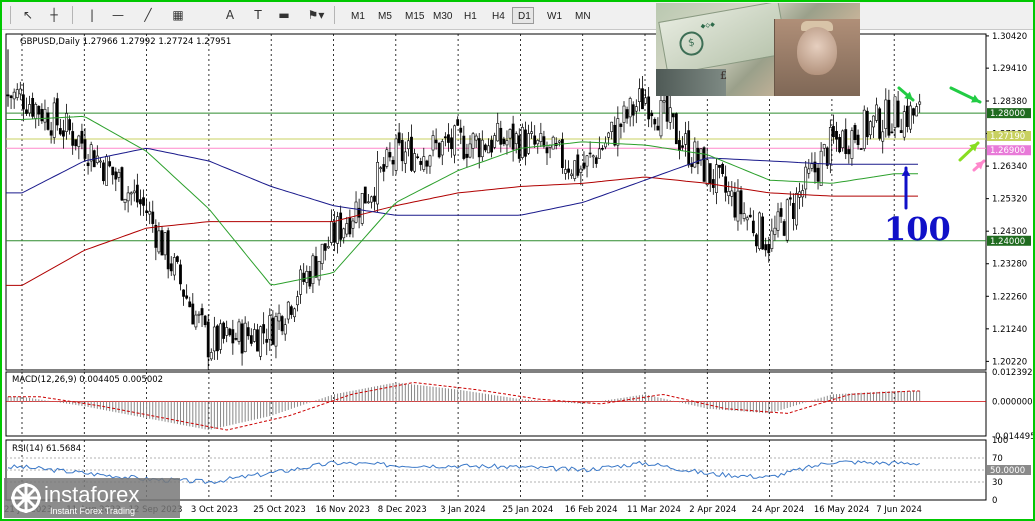  I want to click on toolbar-separator, so click(72, 15).